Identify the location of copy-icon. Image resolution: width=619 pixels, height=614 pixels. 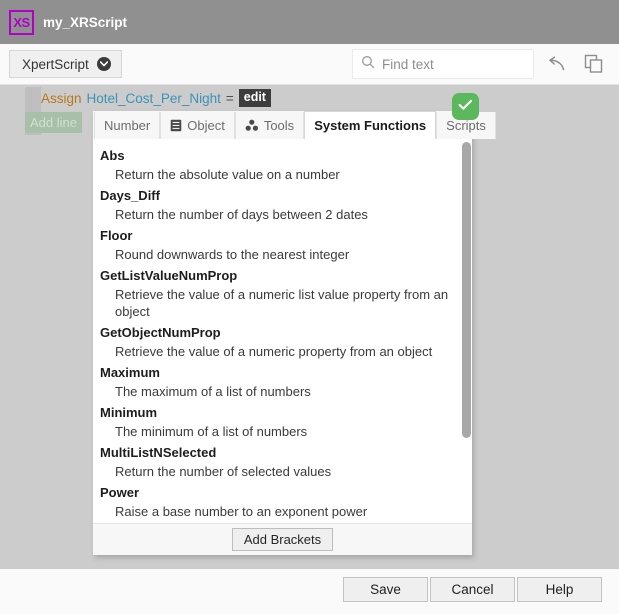
(594, 64).